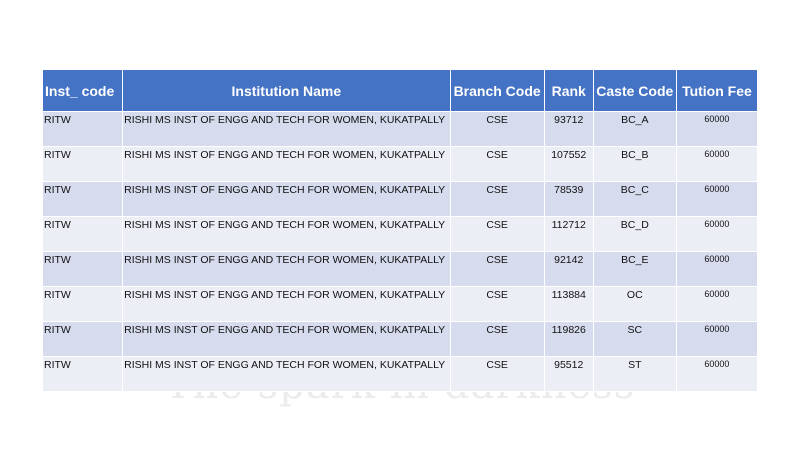 The image size is (800, 450). Describe the element at coordinates (568, 234) in the screenshot. I see `cell-rank: 112712` at that location.